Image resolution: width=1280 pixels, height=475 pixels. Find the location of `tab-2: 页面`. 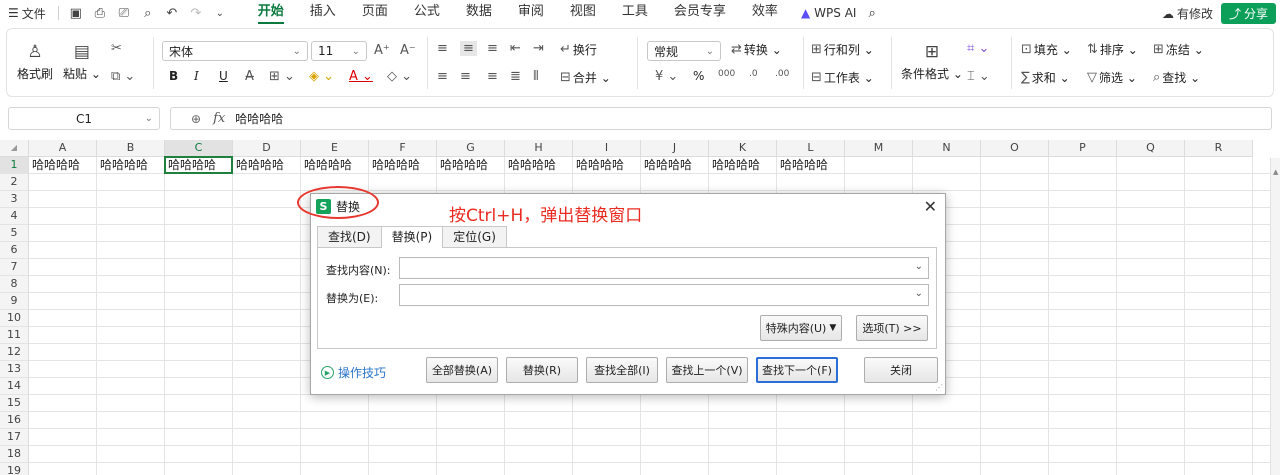

tab-2: 页面 is located at coordinates (375, 13).